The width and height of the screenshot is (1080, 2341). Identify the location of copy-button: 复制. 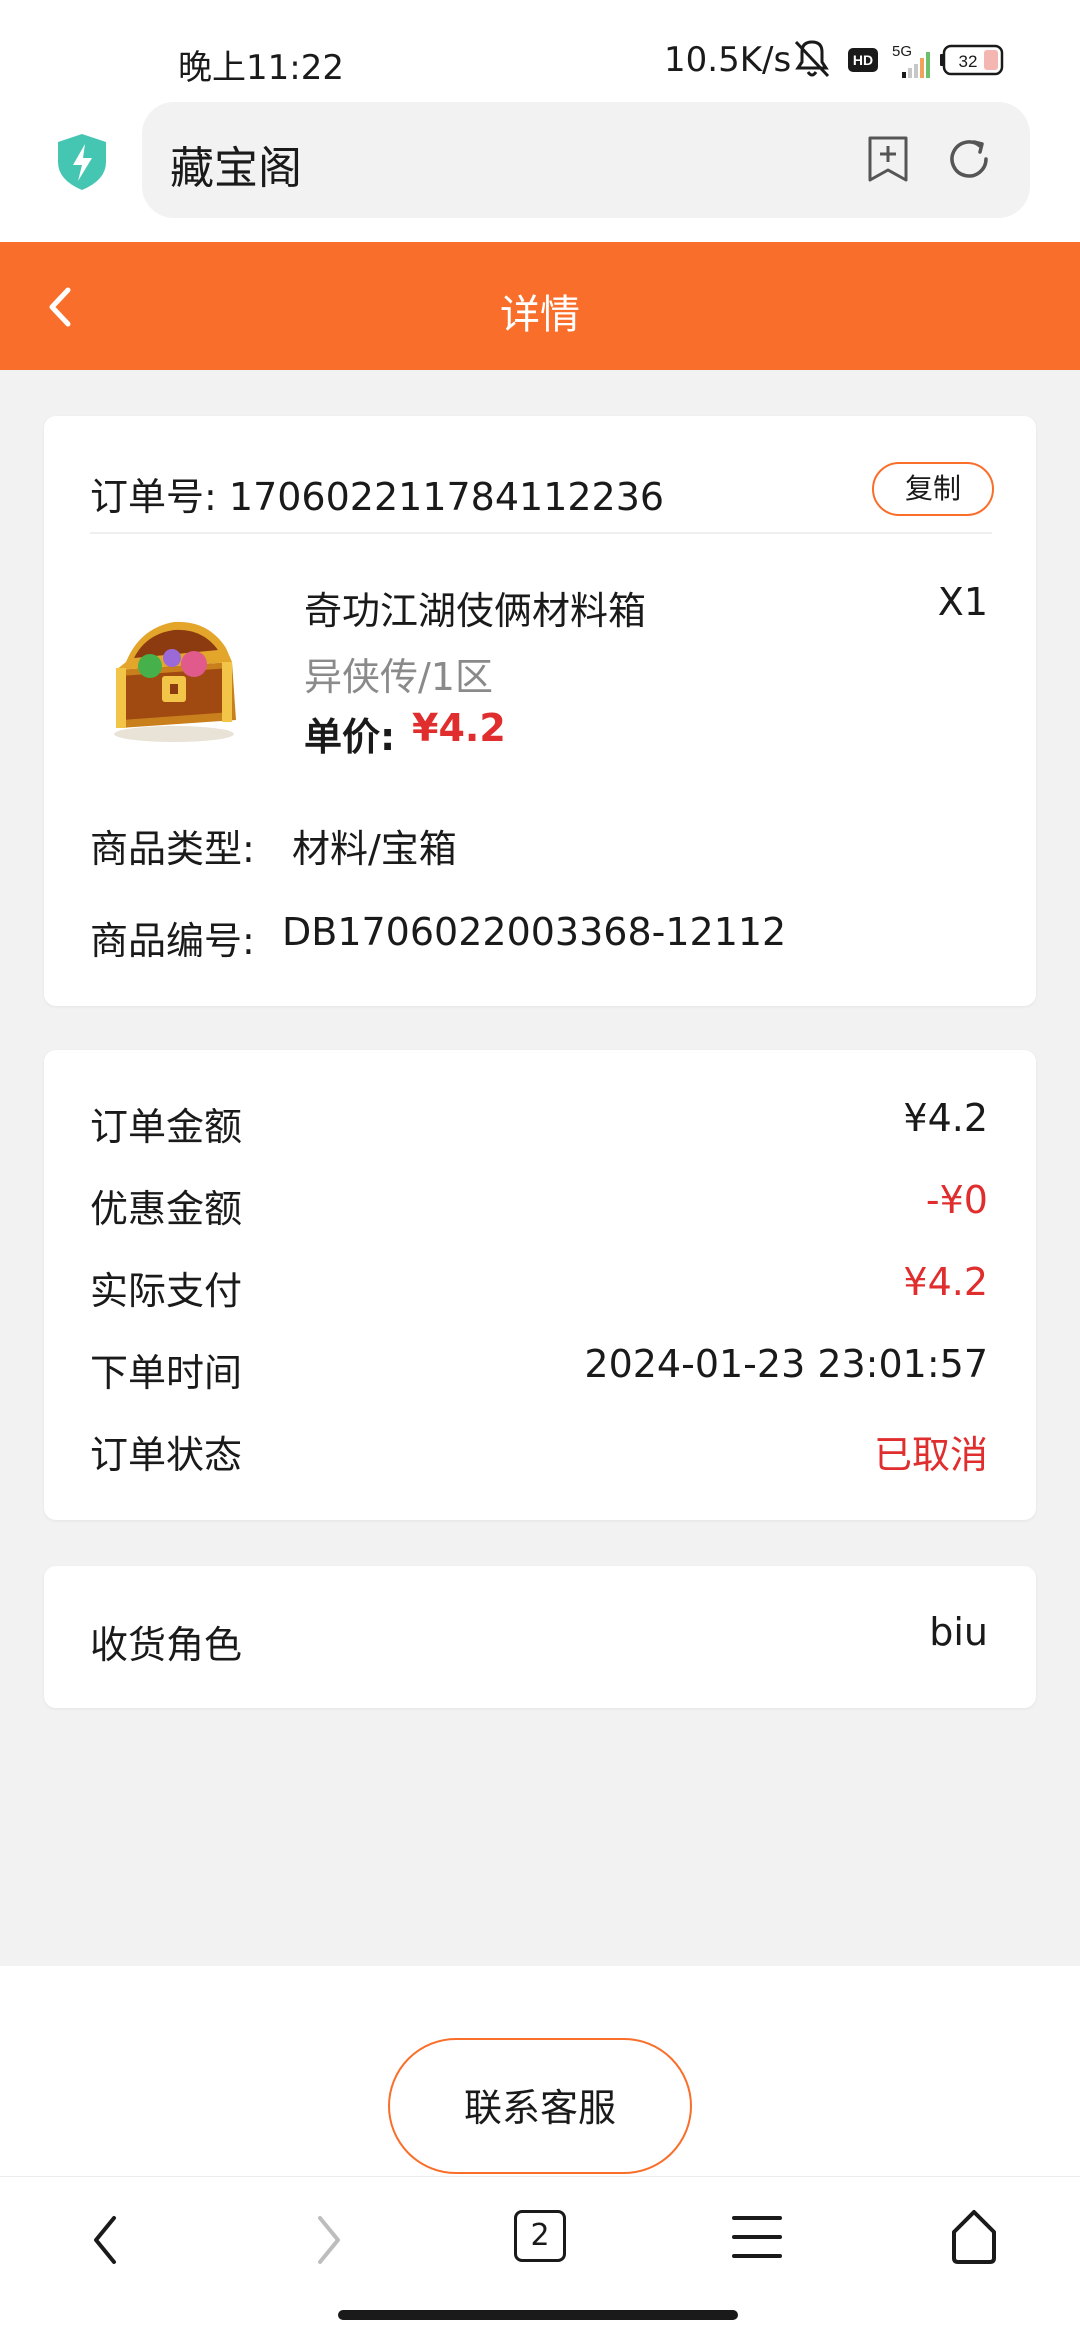
(933, 489).